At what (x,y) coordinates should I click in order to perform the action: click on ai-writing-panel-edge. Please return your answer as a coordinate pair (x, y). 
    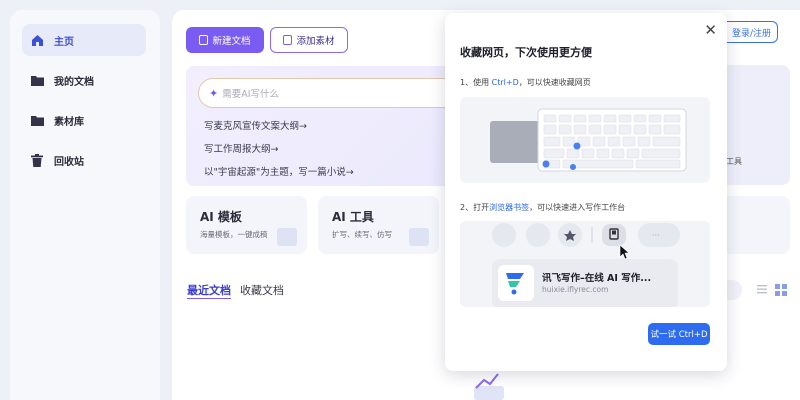
    Looking at the image, I should click on (758, 125).